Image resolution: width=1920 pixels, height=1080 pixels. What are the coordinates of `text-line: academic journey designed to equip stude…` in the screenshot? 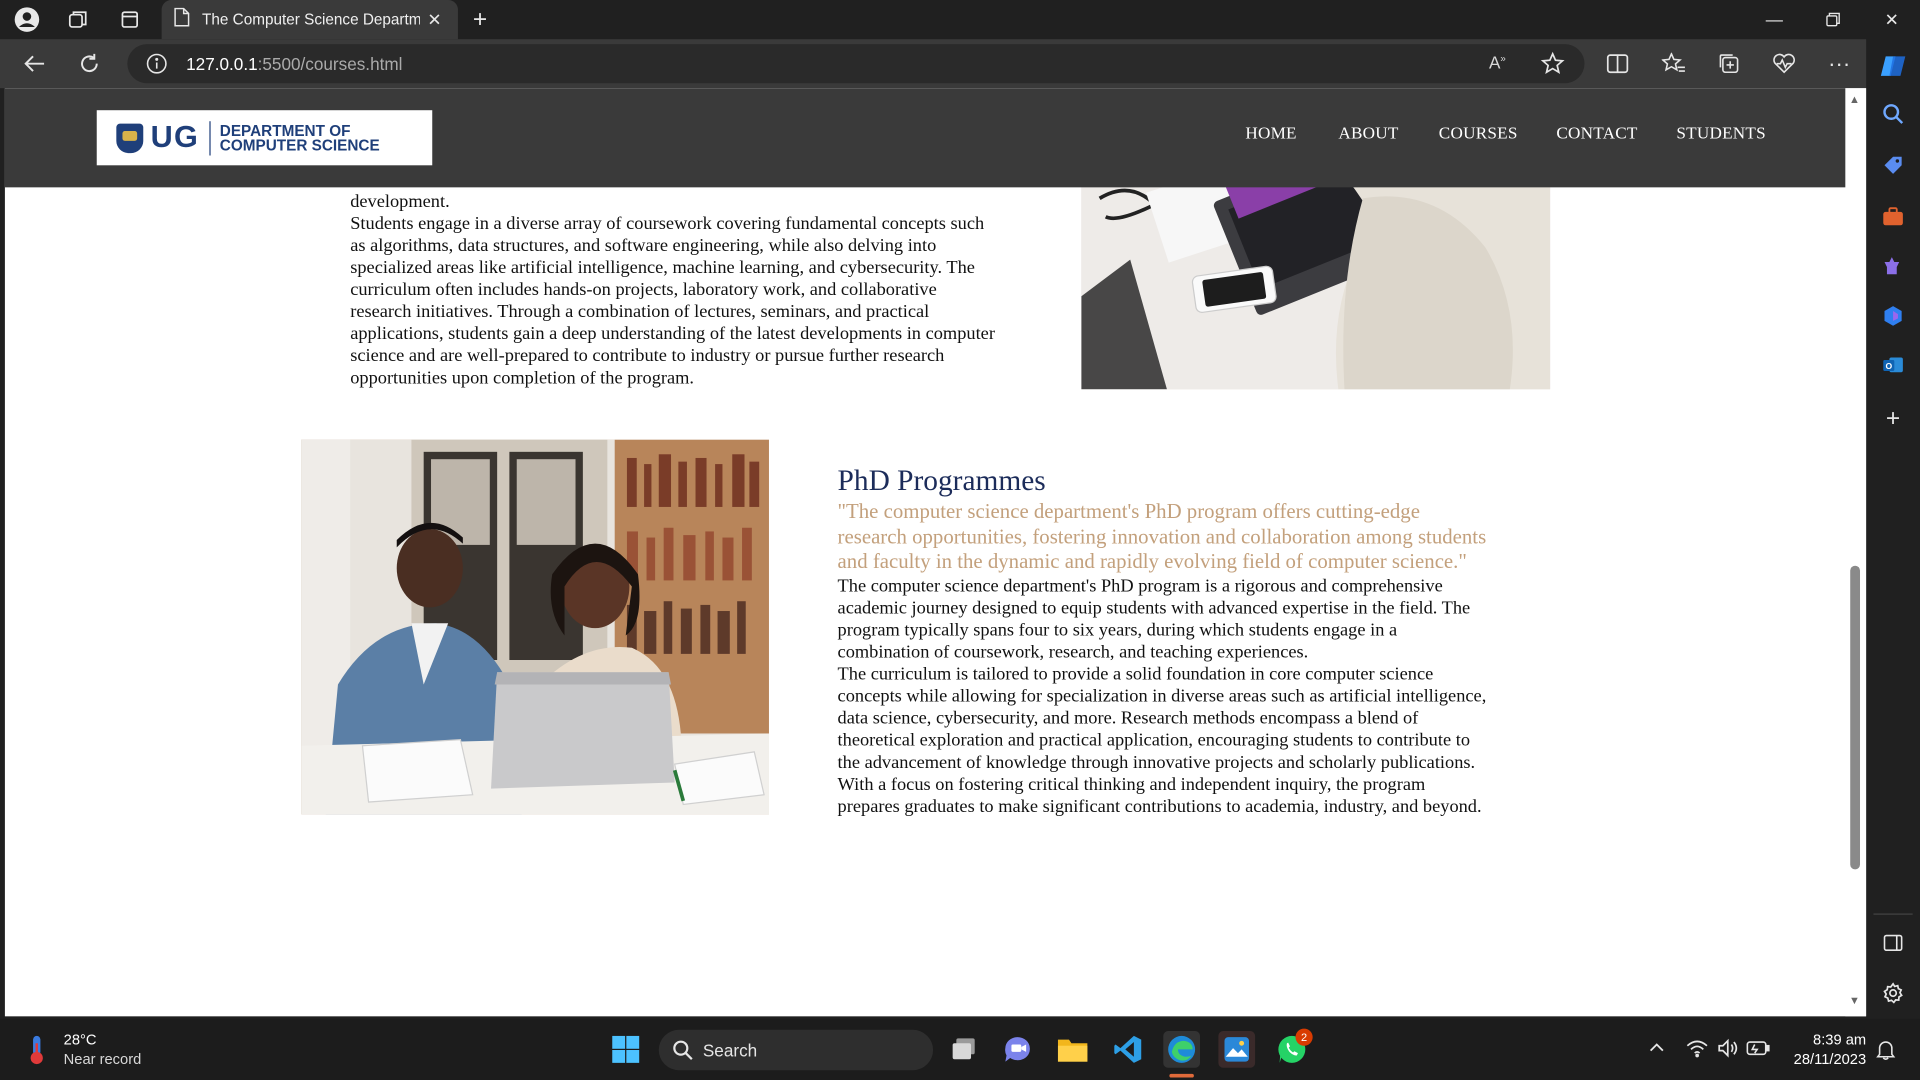 It's located at (1154, 608).